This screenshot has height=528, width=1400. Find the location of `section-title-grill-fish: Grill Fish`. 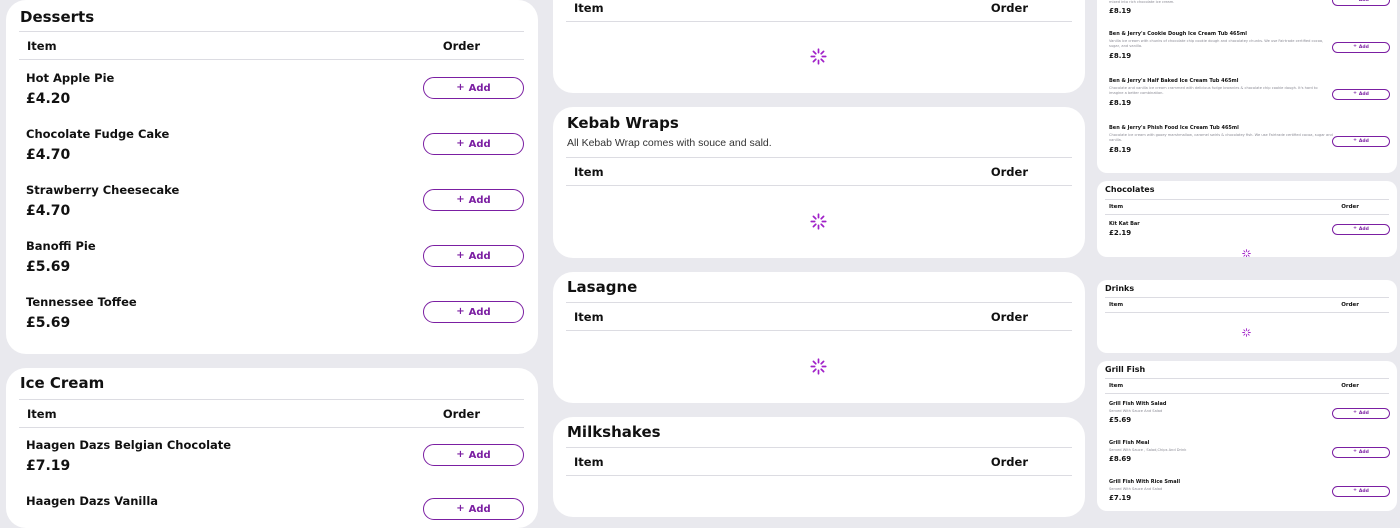

section-title-grill-fish: Grill Fish is located at coordinates (1125, 369).